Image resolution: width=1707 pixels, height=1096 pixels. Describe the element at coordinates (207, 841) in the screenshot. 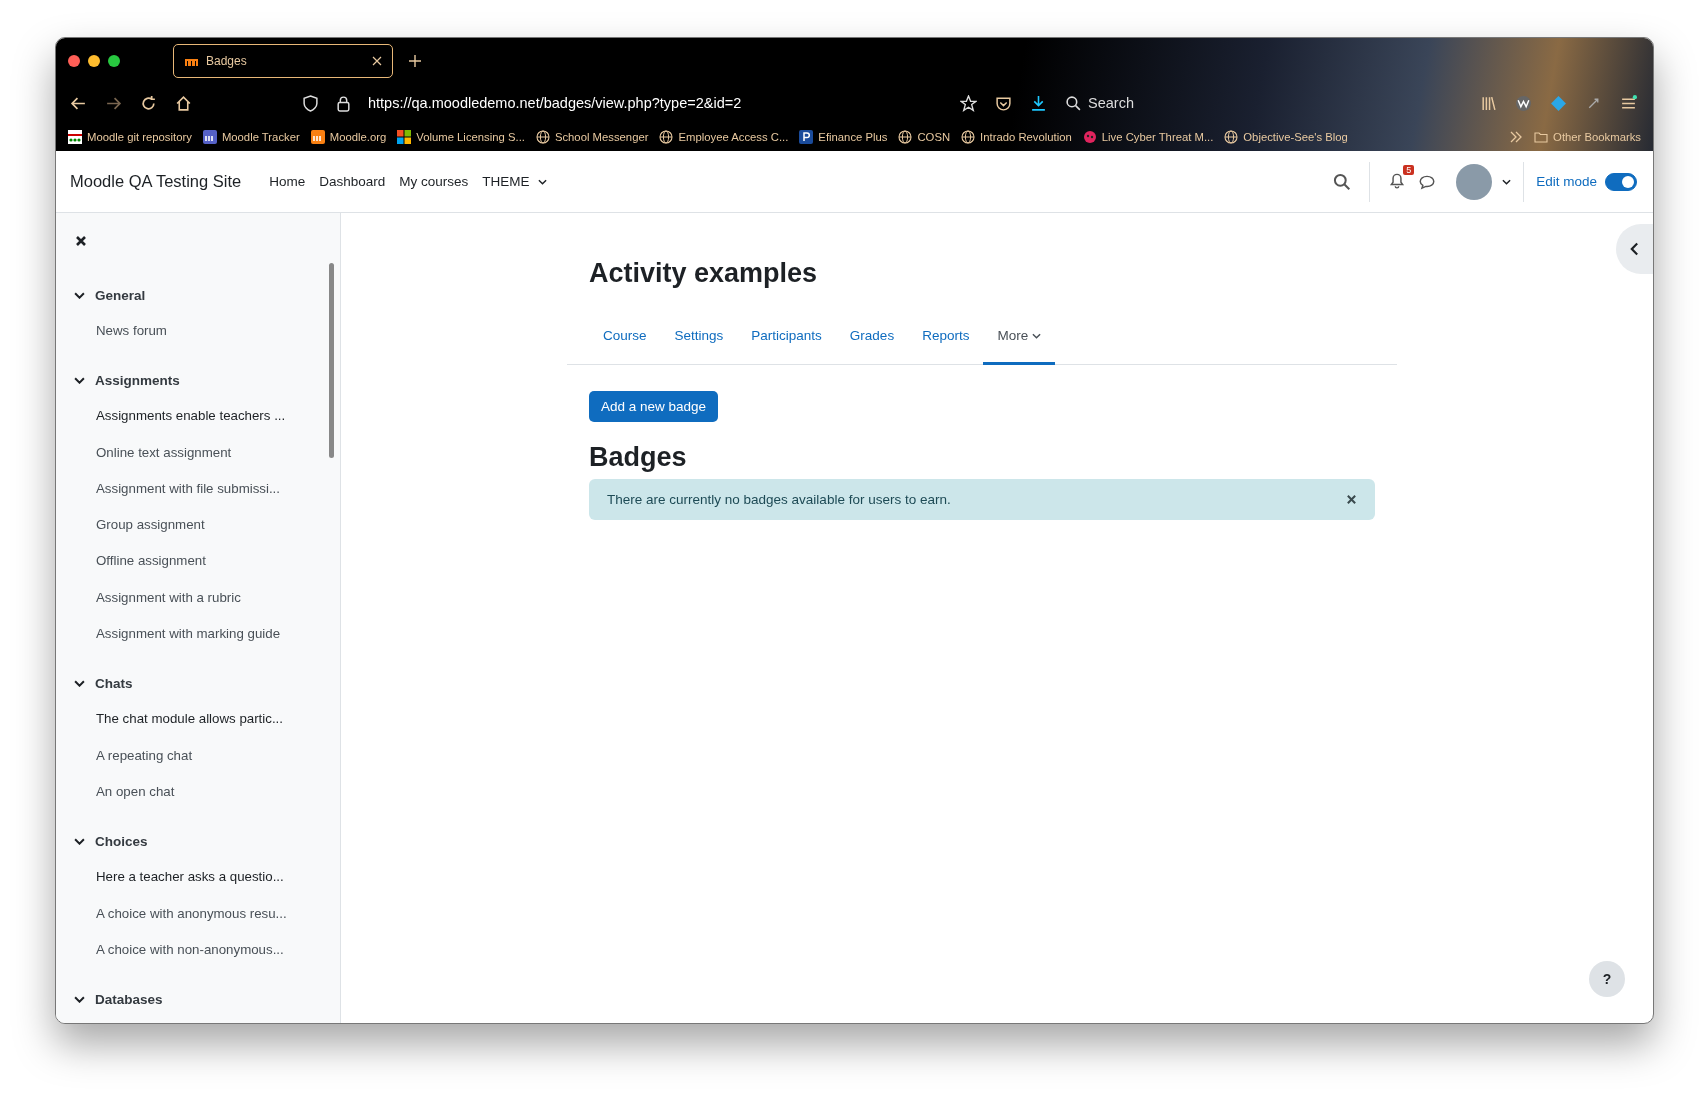

I see `section-heading: Choices` at that location.